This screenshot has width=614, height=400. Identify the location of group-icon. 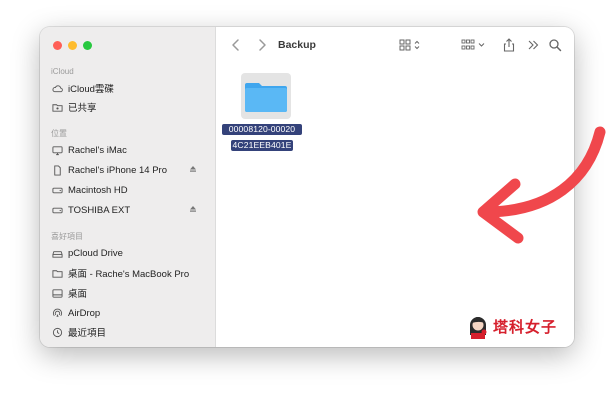
(473, 44).